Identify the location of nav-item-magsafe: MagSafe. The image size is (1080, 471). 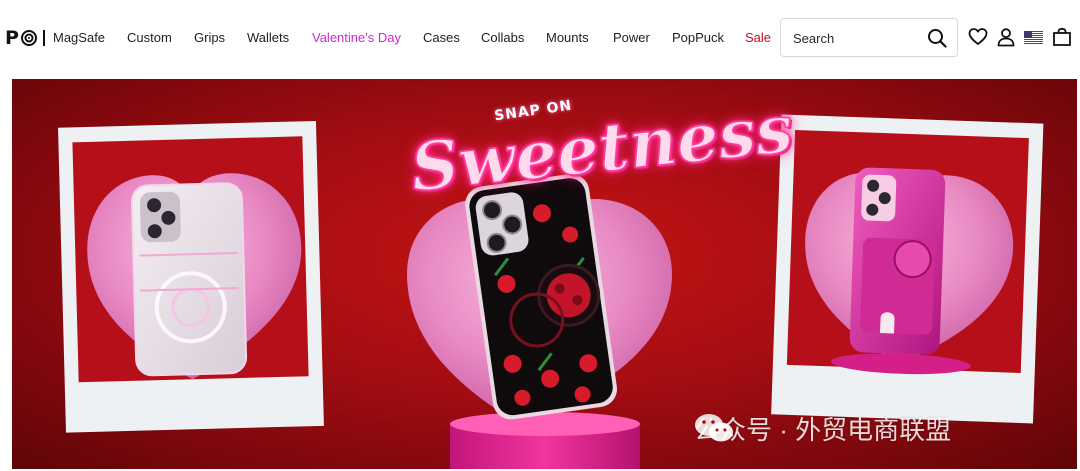
(79, 38).